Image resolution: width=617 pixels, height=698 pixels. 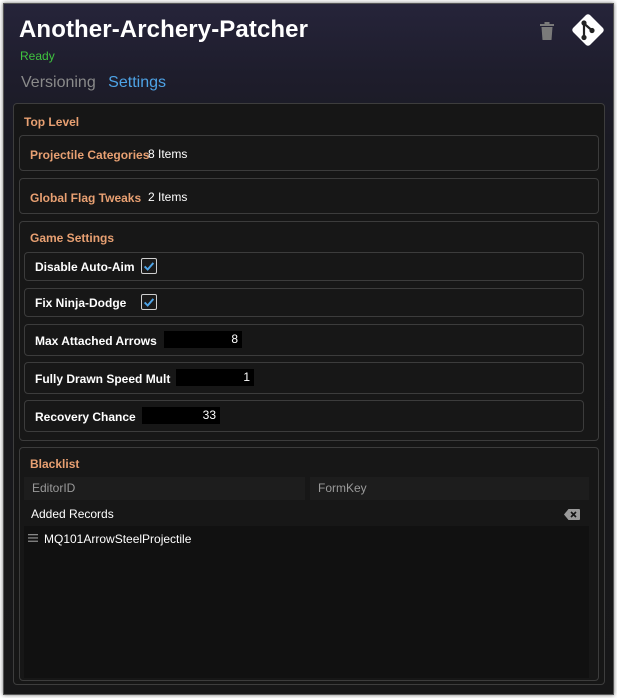 I want to click on form-key-input: FormKey, so click(x=449, y=488).